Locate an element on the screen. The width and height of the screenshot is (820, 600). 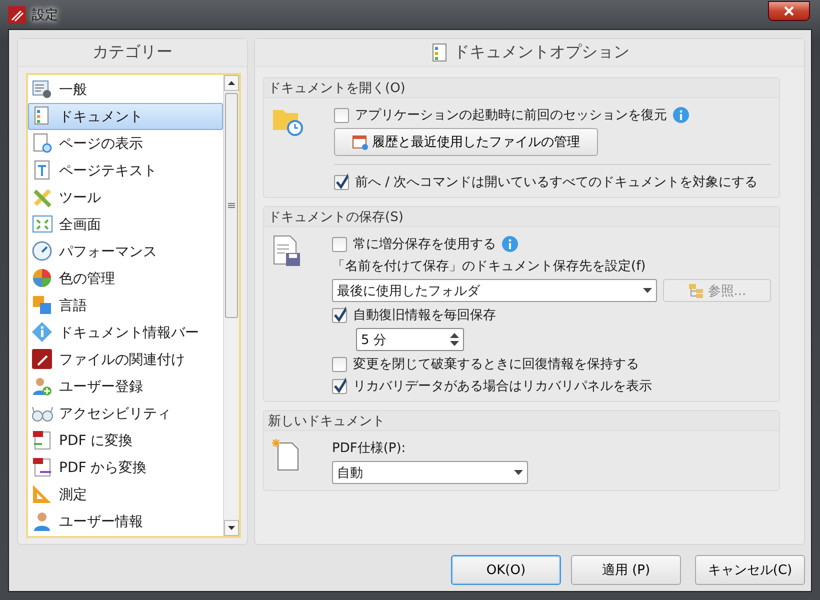
scrollbar is located at coordinates (231, 305).